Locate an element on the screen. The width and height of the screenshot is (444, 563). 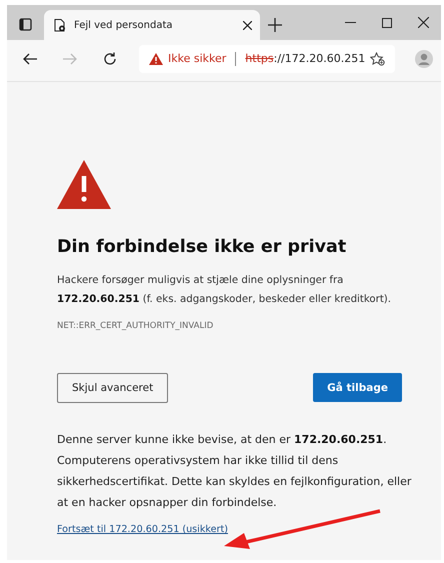
address-bar: Ikke sikker https://172.20.60.251 is located at coordinates (267, 58).